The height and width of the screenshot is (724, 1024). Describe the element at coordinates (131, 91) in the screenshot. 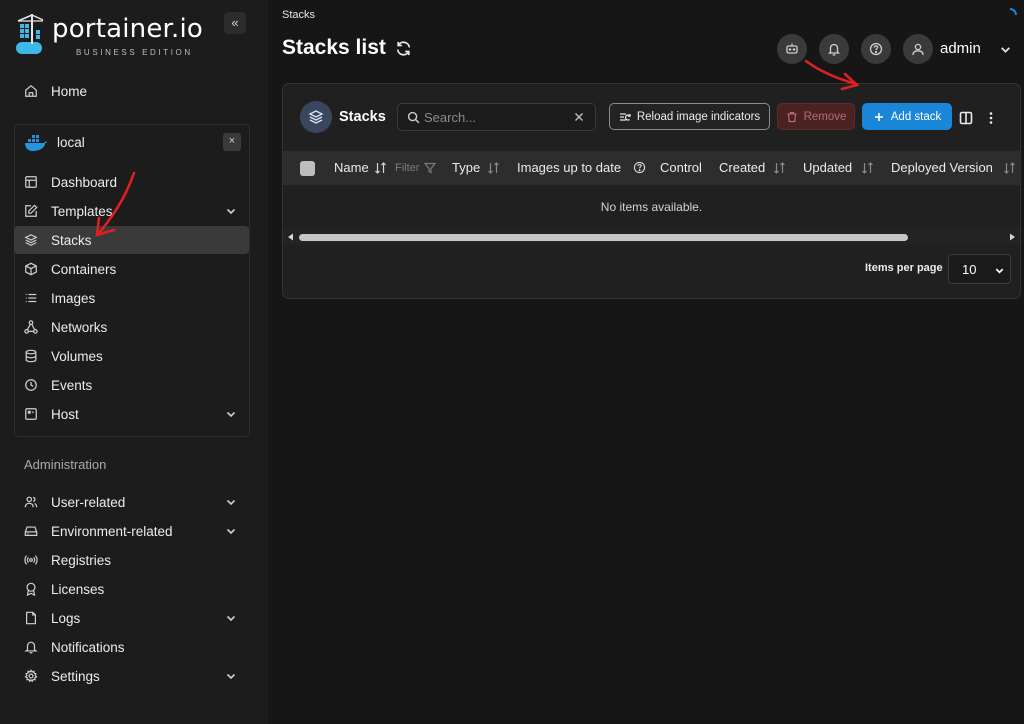

I see `sidebar-item-home: Home` at that location.